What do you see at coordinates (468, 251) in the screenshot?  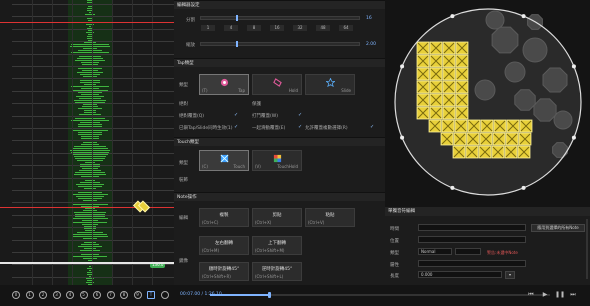 I see `note-subtype-select` at bounding box center [468, 251].